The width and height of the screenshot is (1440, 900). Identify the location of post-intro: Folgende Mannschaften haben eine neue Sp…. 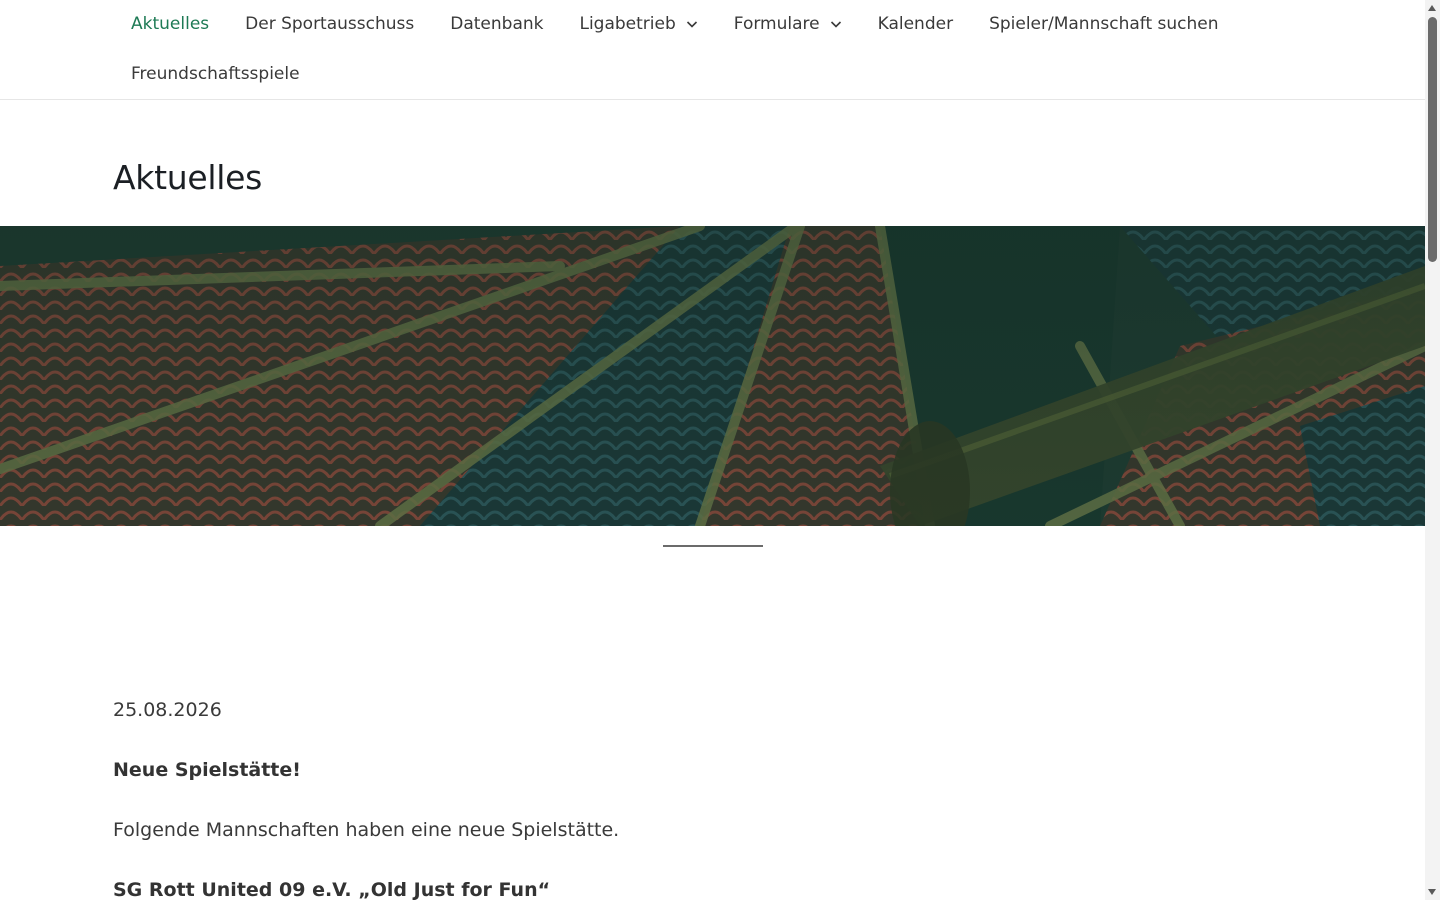
(366, 830).